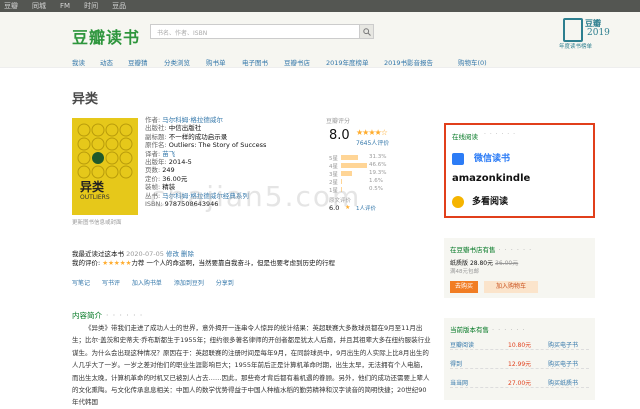  I want to click on version-price: 12.99元, so click(520, 364).